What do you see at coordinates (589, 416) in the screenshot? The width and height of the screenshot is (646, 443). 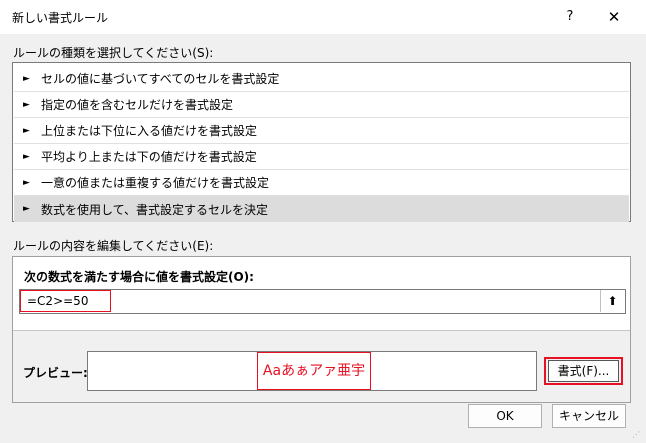 I see `cancel-button: キャンセル` at bounding box center [589, 416].